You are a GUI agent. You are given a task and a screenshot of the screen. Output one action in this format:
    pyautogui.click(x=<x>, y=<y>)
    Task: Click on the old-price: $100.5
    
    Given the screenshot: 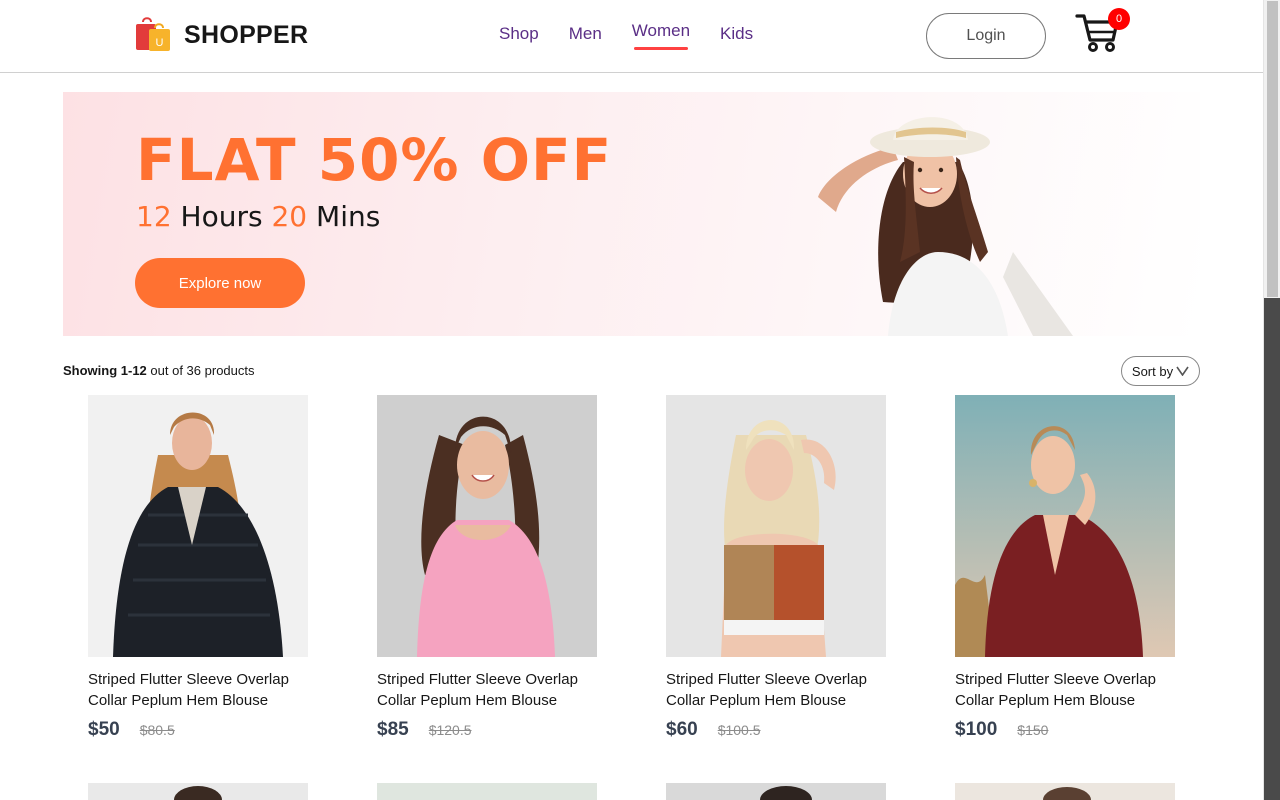 What is the action you would take?
    pyautogui.click(x=739, y=730)
    